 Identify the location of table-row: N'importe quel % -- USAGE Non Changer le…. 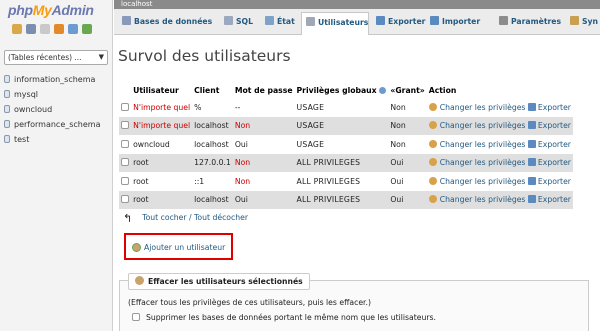
(346, 107).